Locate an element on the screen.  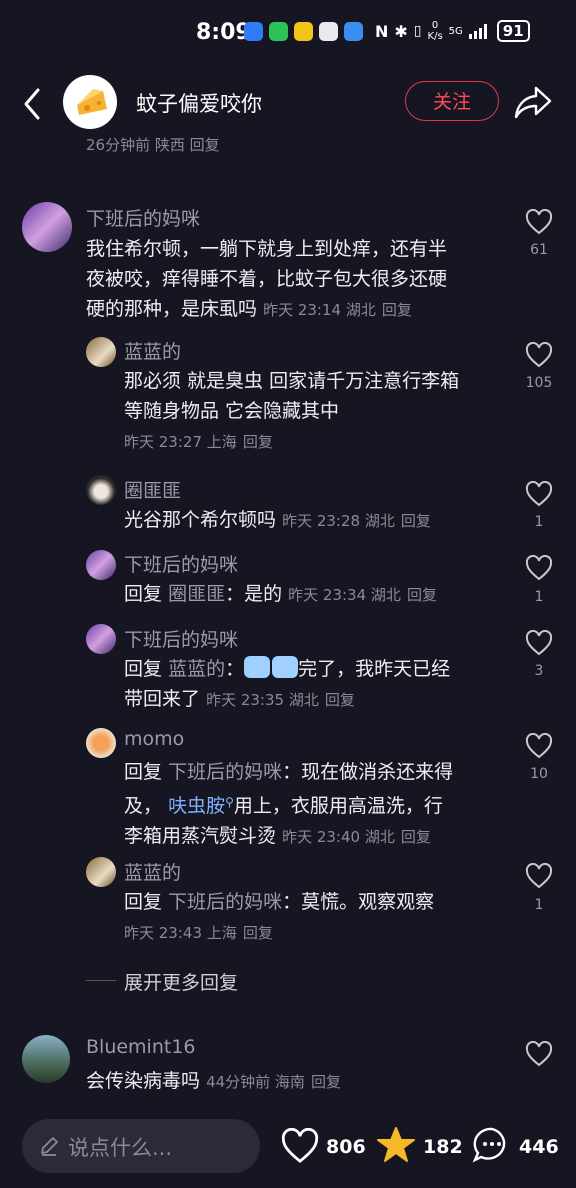
like-total: 806 is located at coordinates (346, 1147).